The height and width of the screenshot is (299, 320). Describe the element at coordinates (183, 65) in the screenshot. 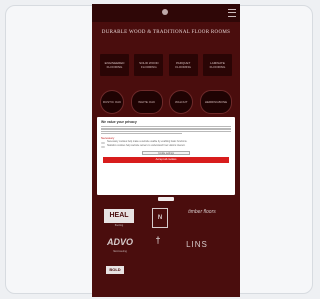

I see `nav-tile-parquet: PARQUET FLOORING` at that location.